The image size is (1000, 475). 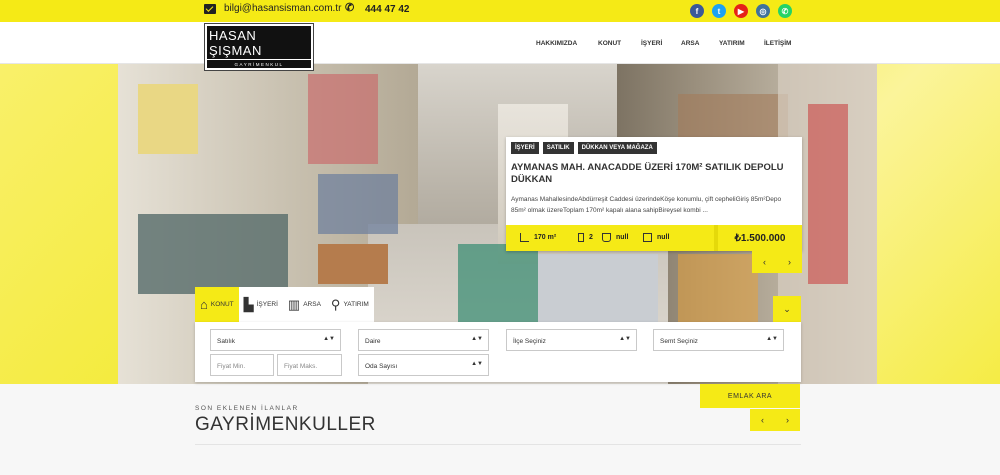 What do you see at coordinates (525, 148) in the screenshot?
I see `tag-category: İŞYERİ` at bounding box center [525, 148].